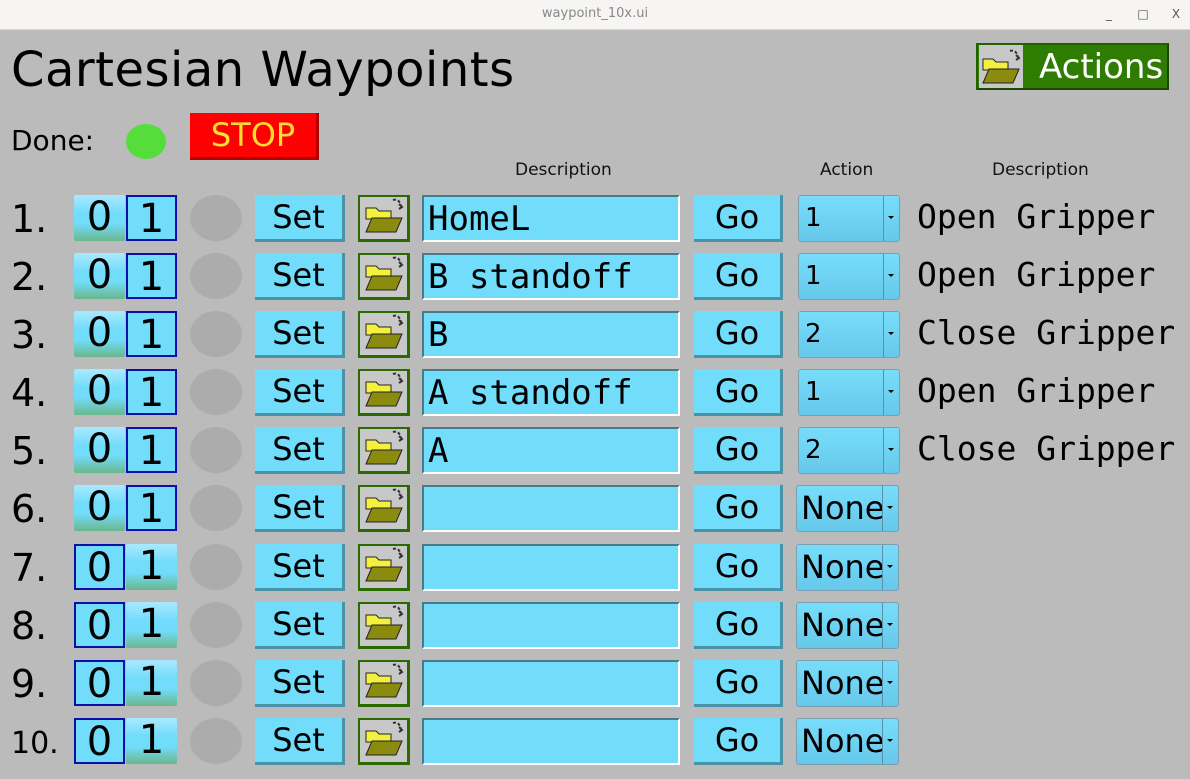 The image size is (1190, 779). Describe the element at coordinates (53, 140) in the screenshot. I see `done-label: Done:` at that location.